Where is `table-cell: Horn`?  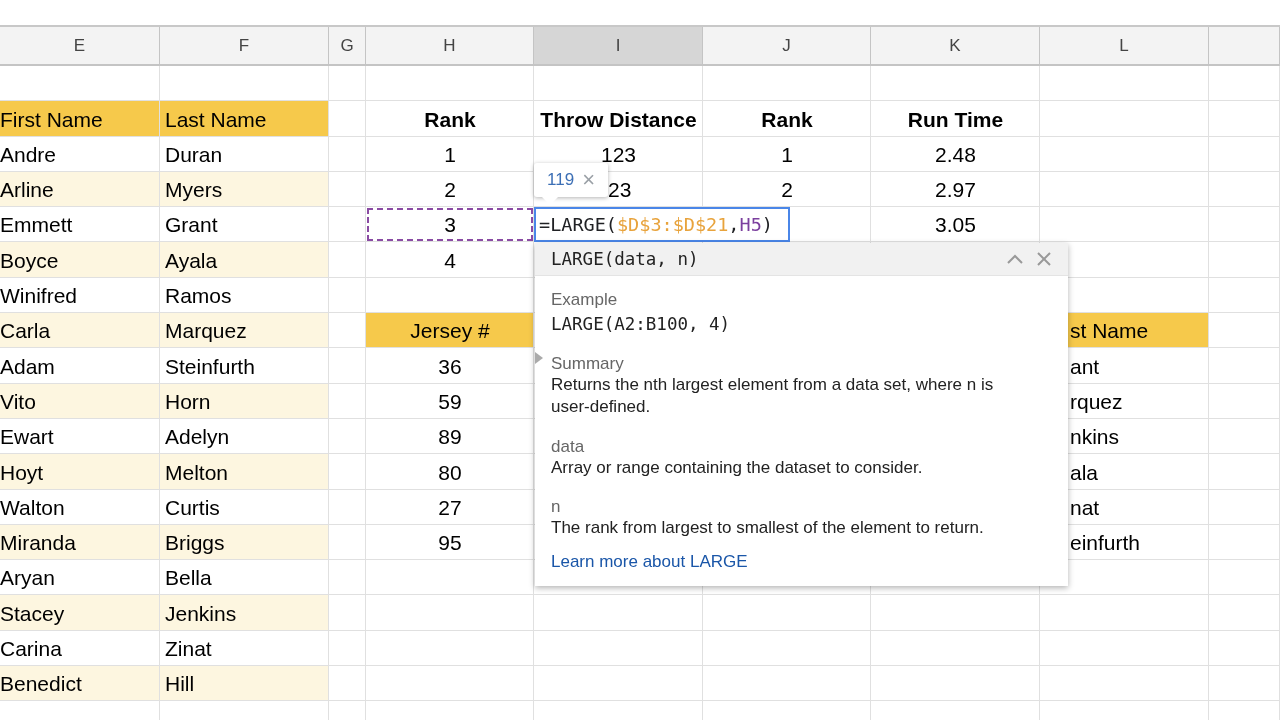 table-cell: Horn is located at coordinates (244, 401).